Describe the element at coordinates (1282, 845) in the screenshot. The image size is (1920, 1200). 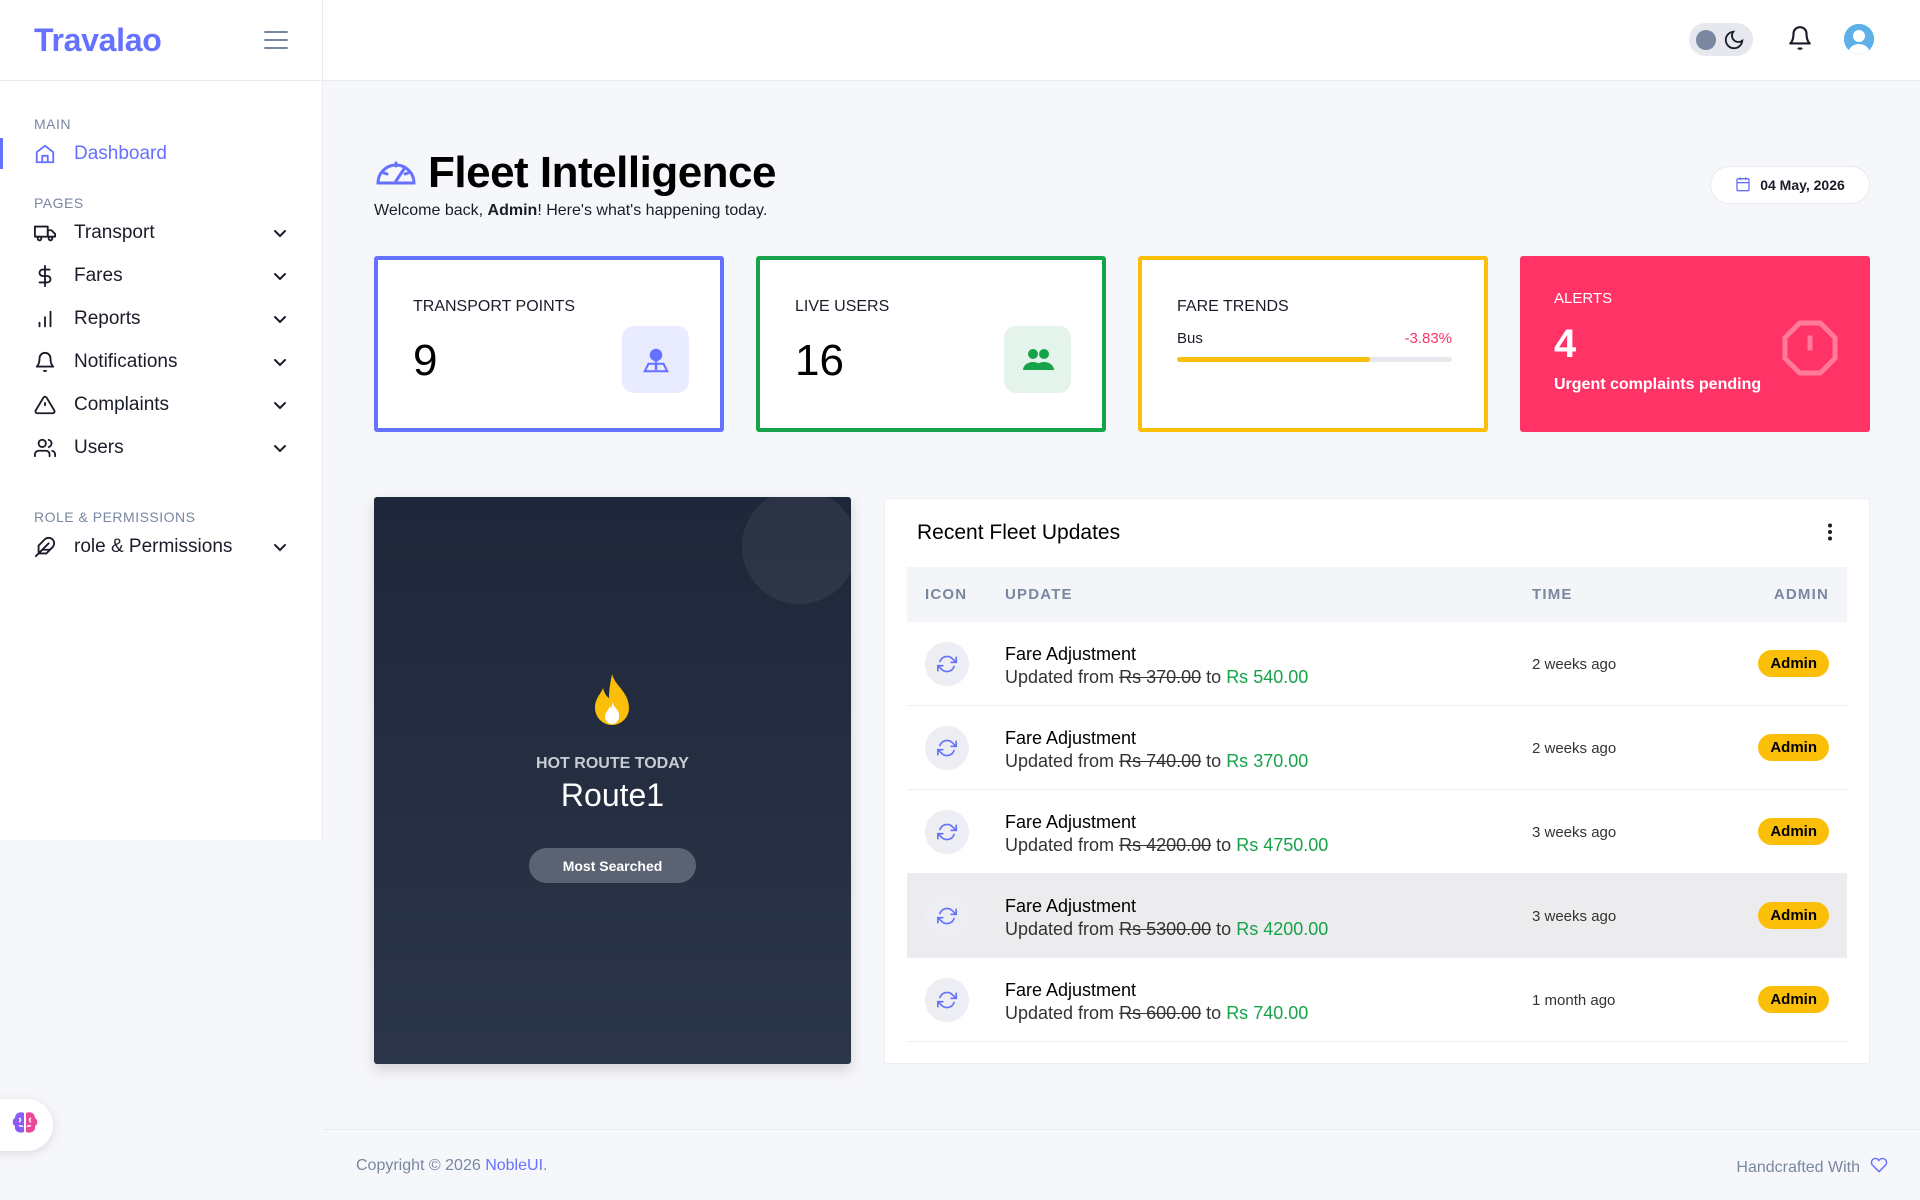
I see `new-fare: Rs 4750.00` at that location.